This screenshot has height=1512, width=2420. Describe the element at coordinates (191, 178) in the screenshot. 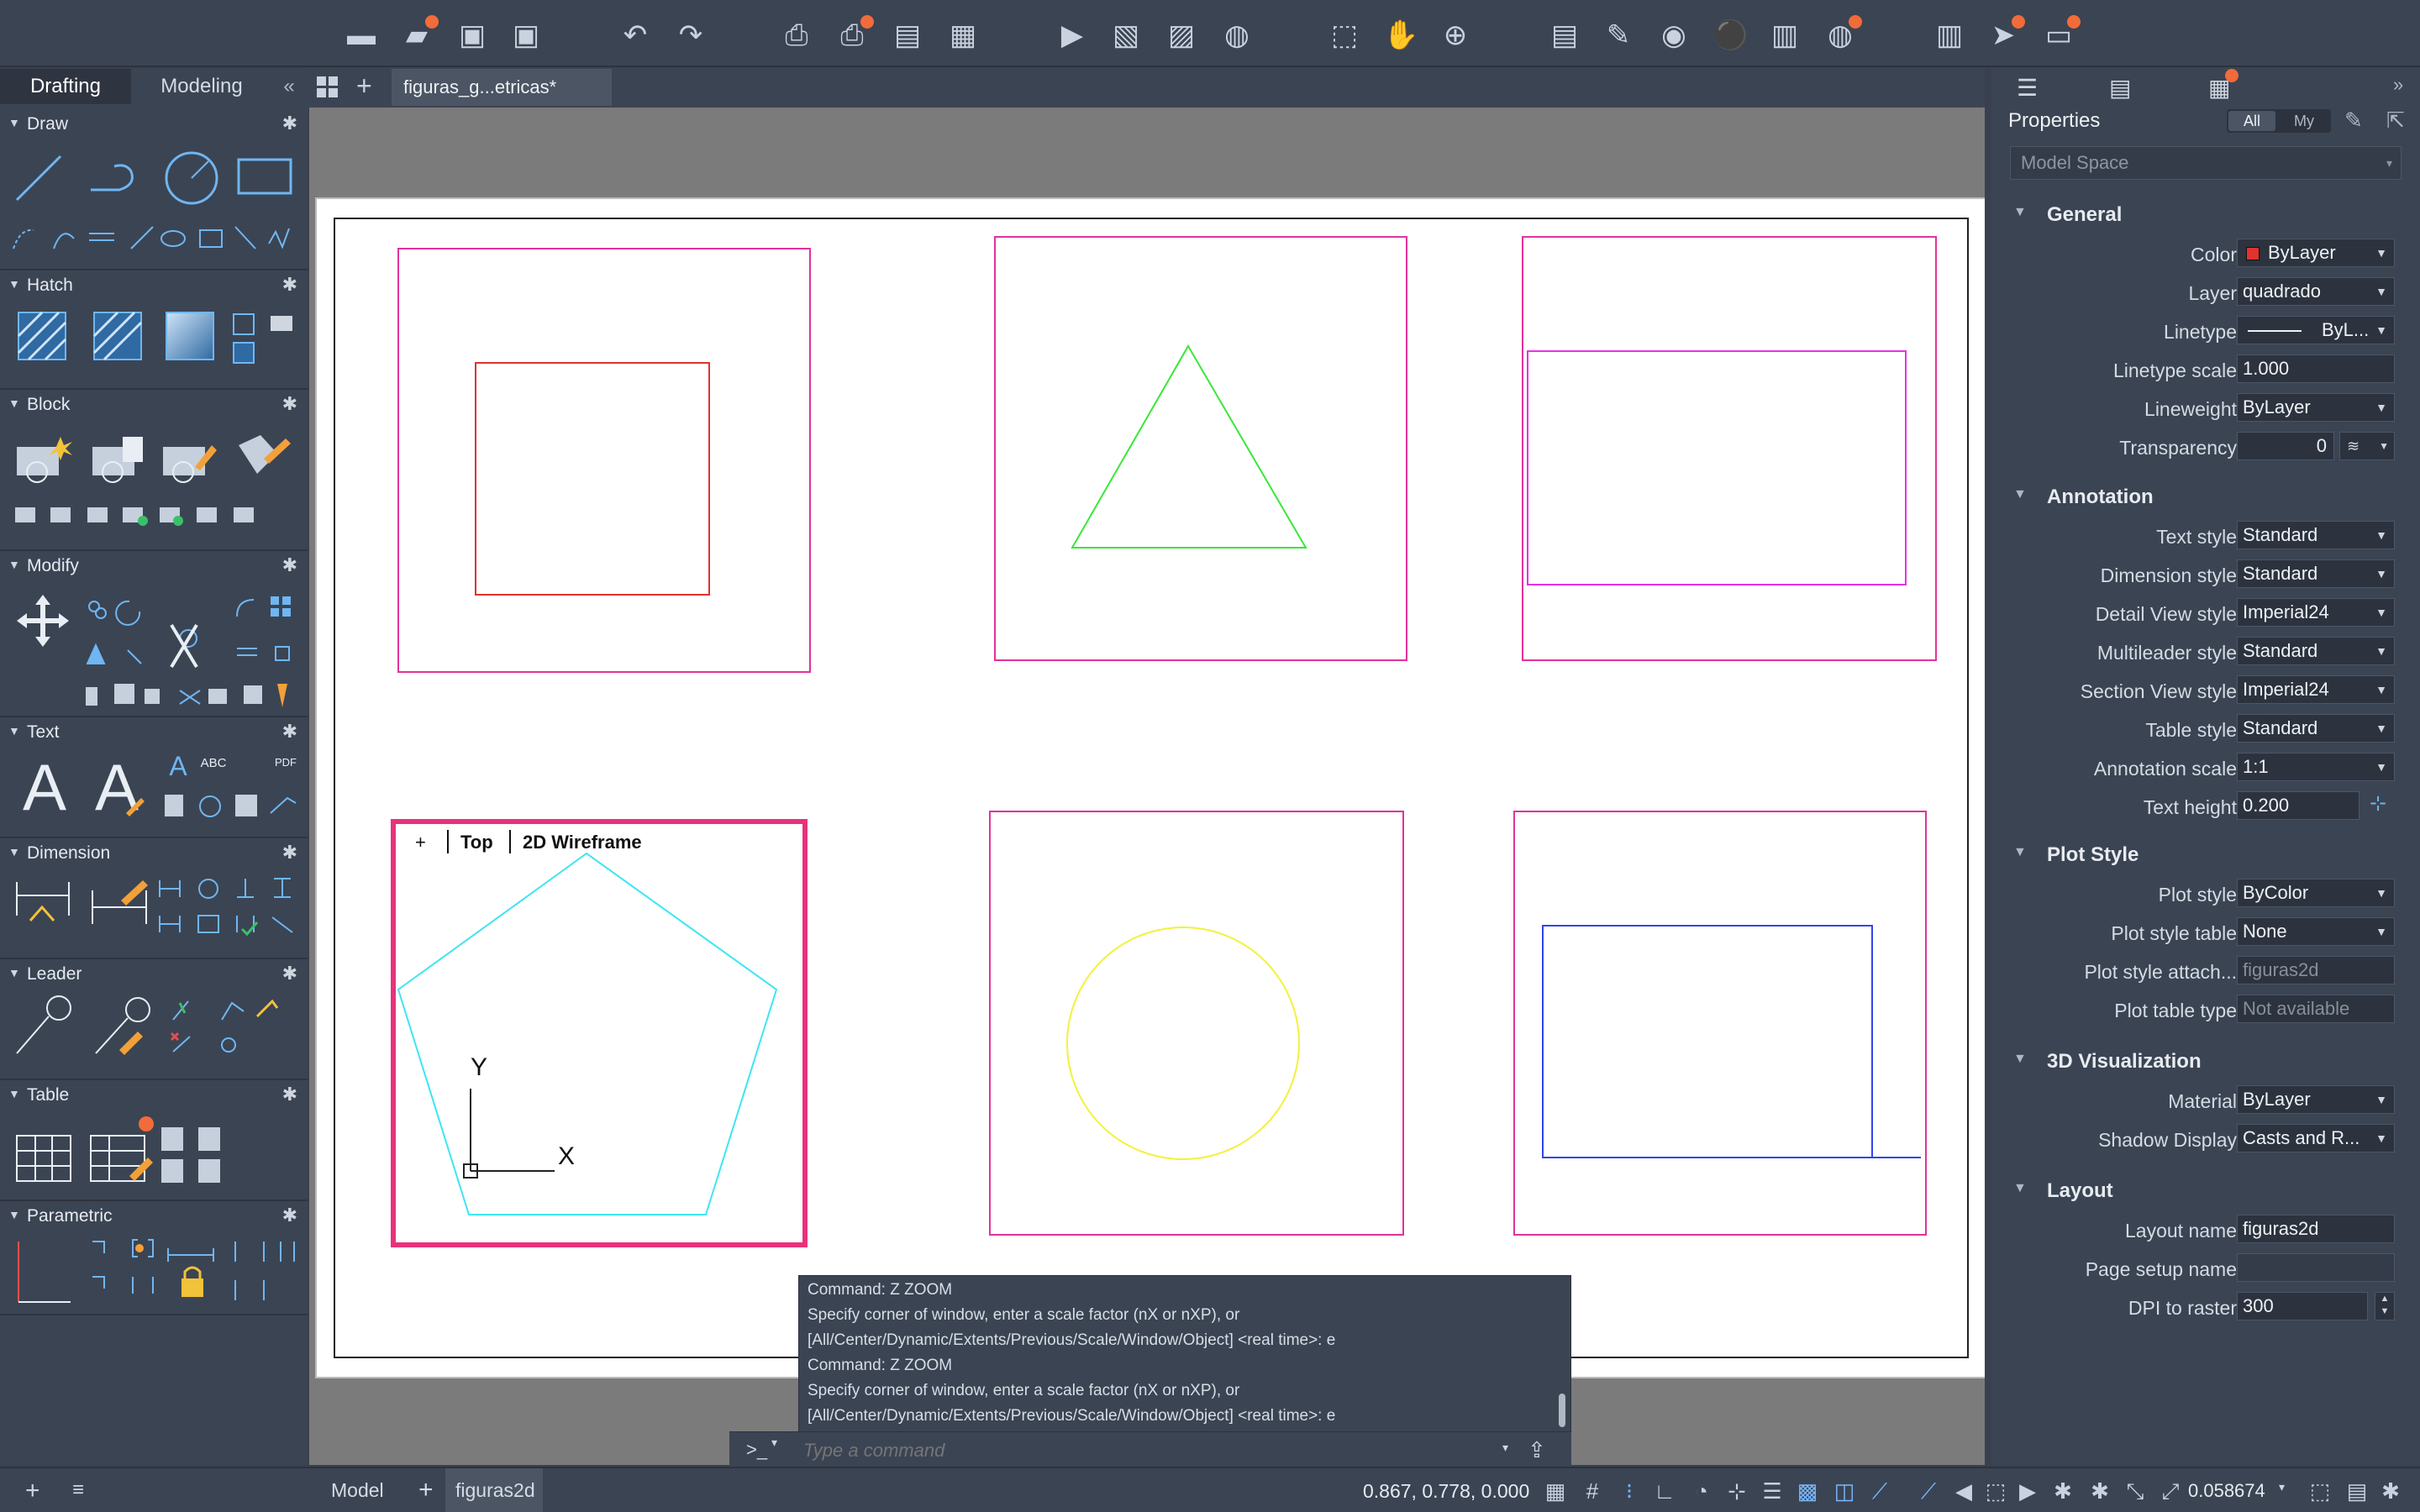

I see `circle-icon` at that location.